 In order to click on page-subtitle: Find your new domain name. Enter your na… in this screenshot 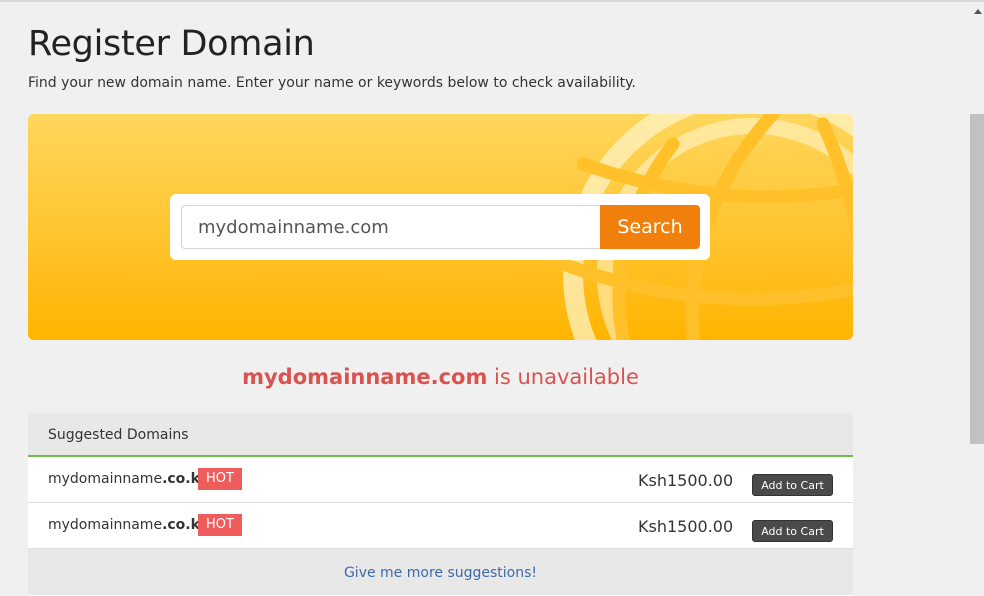, I will do `click(332, 83)`.